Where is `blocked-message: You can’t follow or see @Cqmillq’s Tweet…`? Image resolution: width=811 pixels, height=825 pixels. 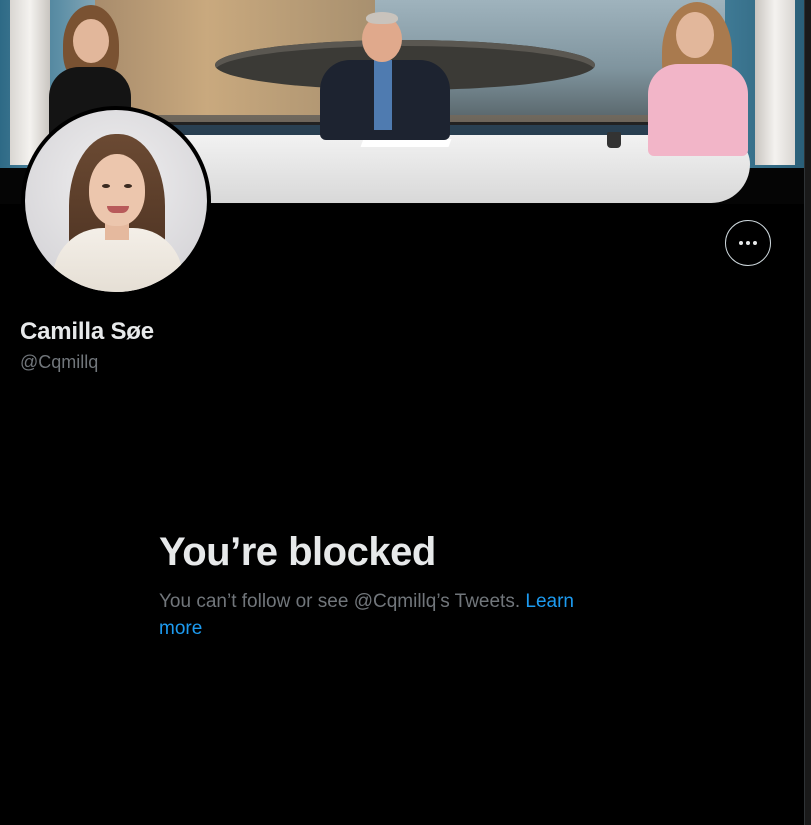
blocked-message: You can’t follow or see @Cqmillq’s Tweet… is located at coordinates (389, 615).